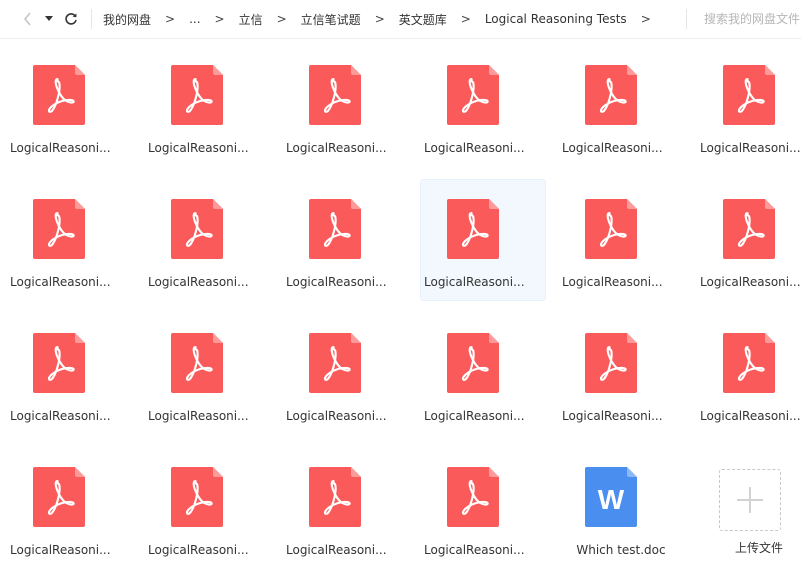 This screenshot has height=581, width=801. I want to click on word-doc-icon: W, so click(611, 497).